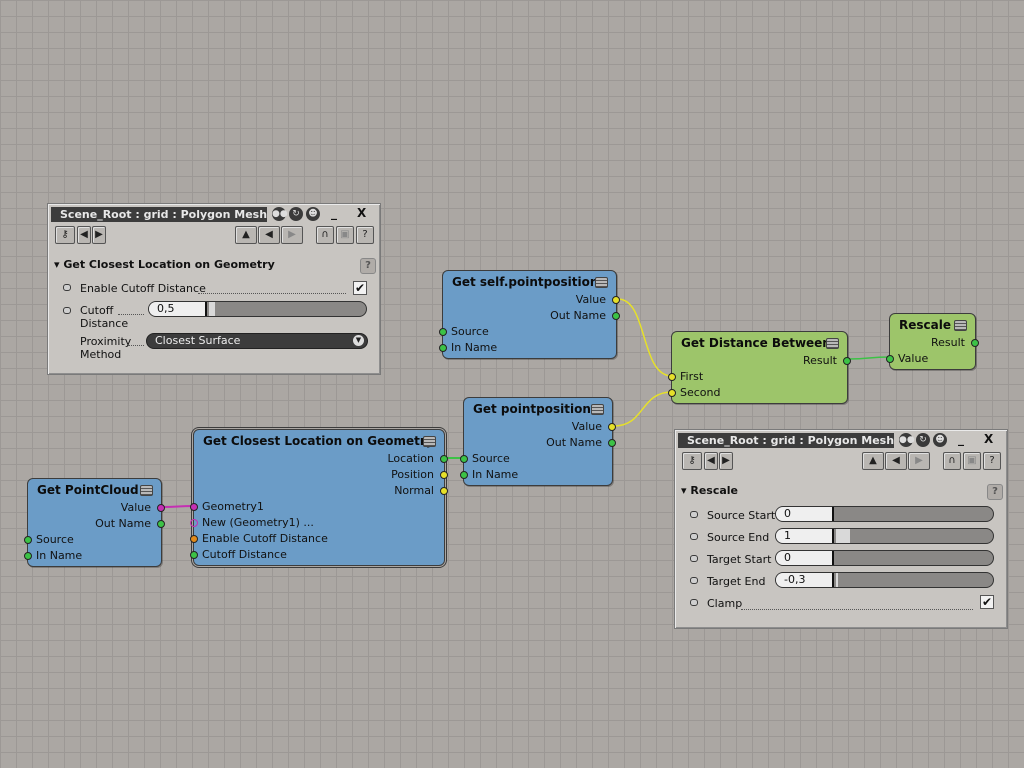 This screenshot has width=1024, height=768. I want to click on in-port-label-geometry1: Geometry1, so click(233, 506).